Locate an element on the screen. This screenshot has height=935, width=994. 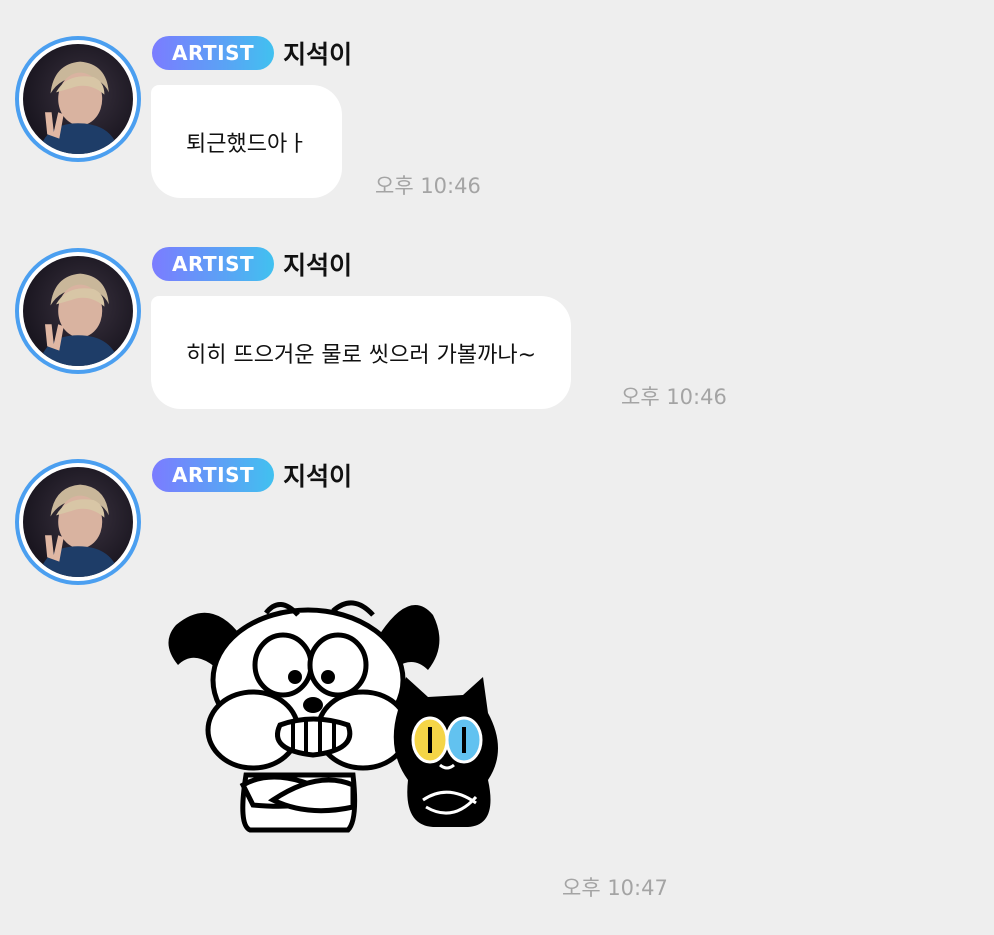
message-bubble: 히히 뜨으거운 물로 씻으러 가볼까나~ is located at coordinates (361, 352).